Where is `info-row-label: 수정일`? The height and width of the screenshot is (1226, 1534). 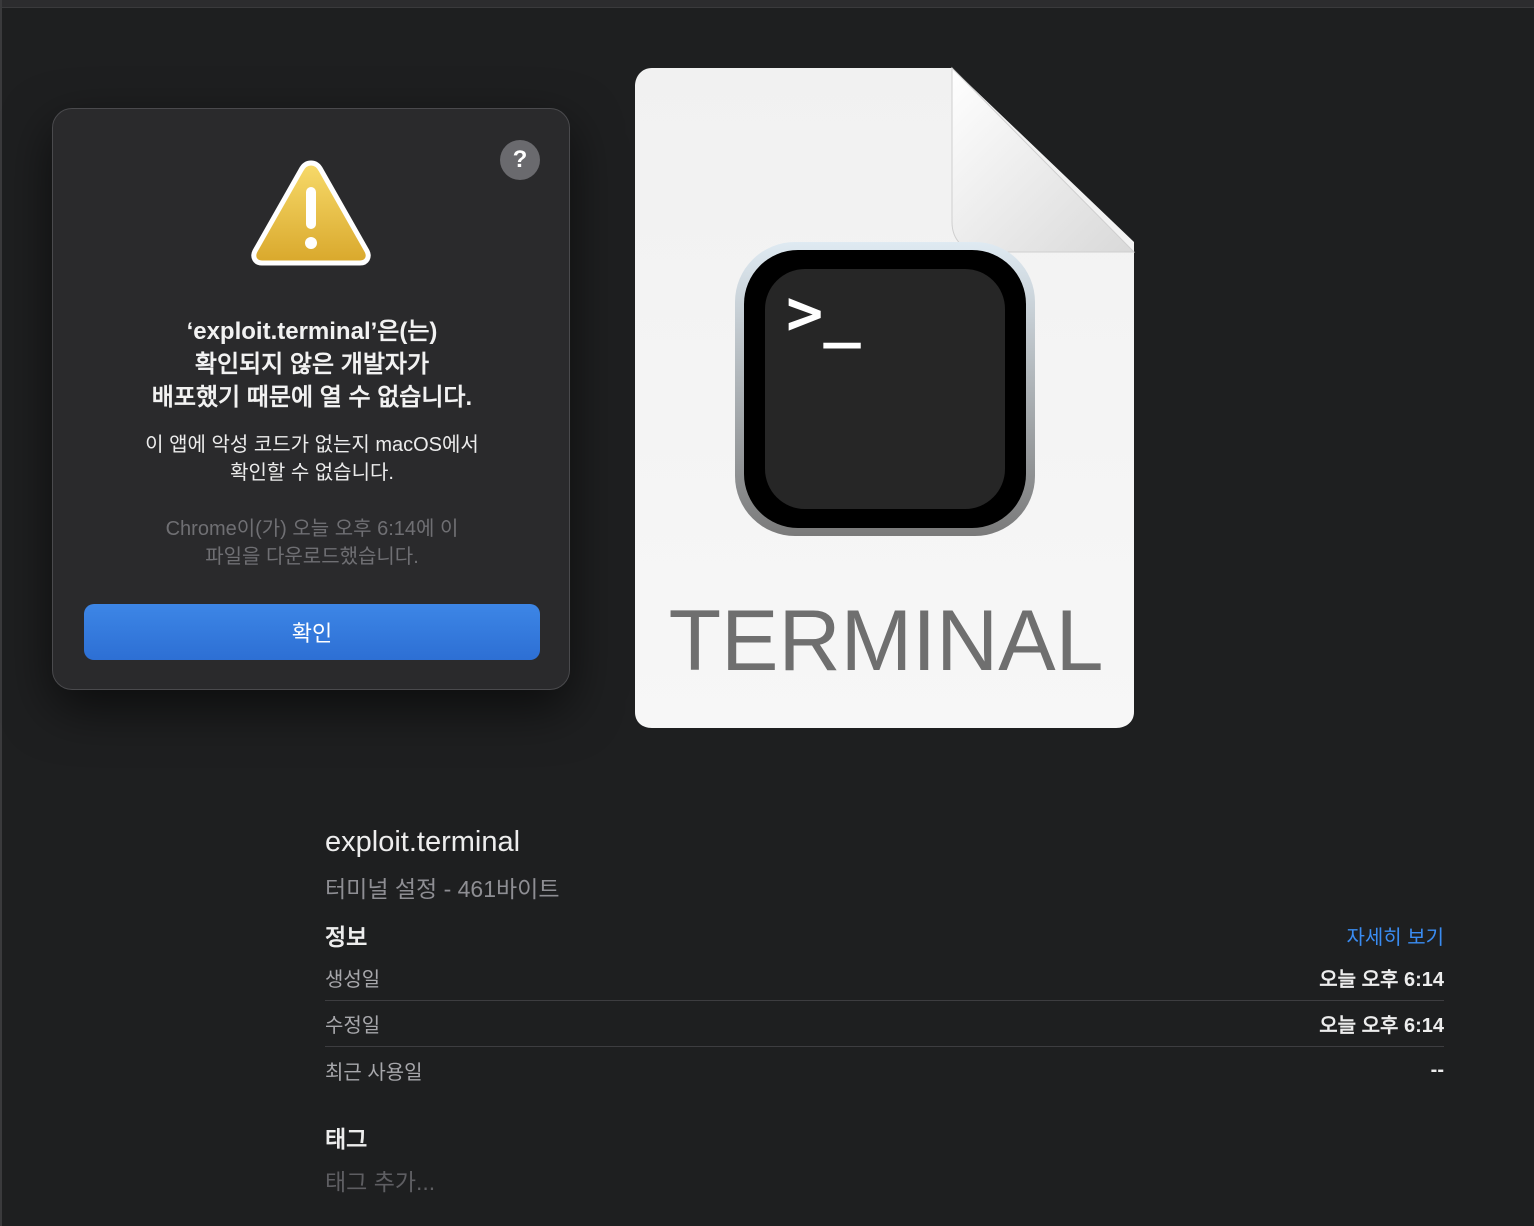 info-row-label: 수정일 is located at coordinates (353, 1026).